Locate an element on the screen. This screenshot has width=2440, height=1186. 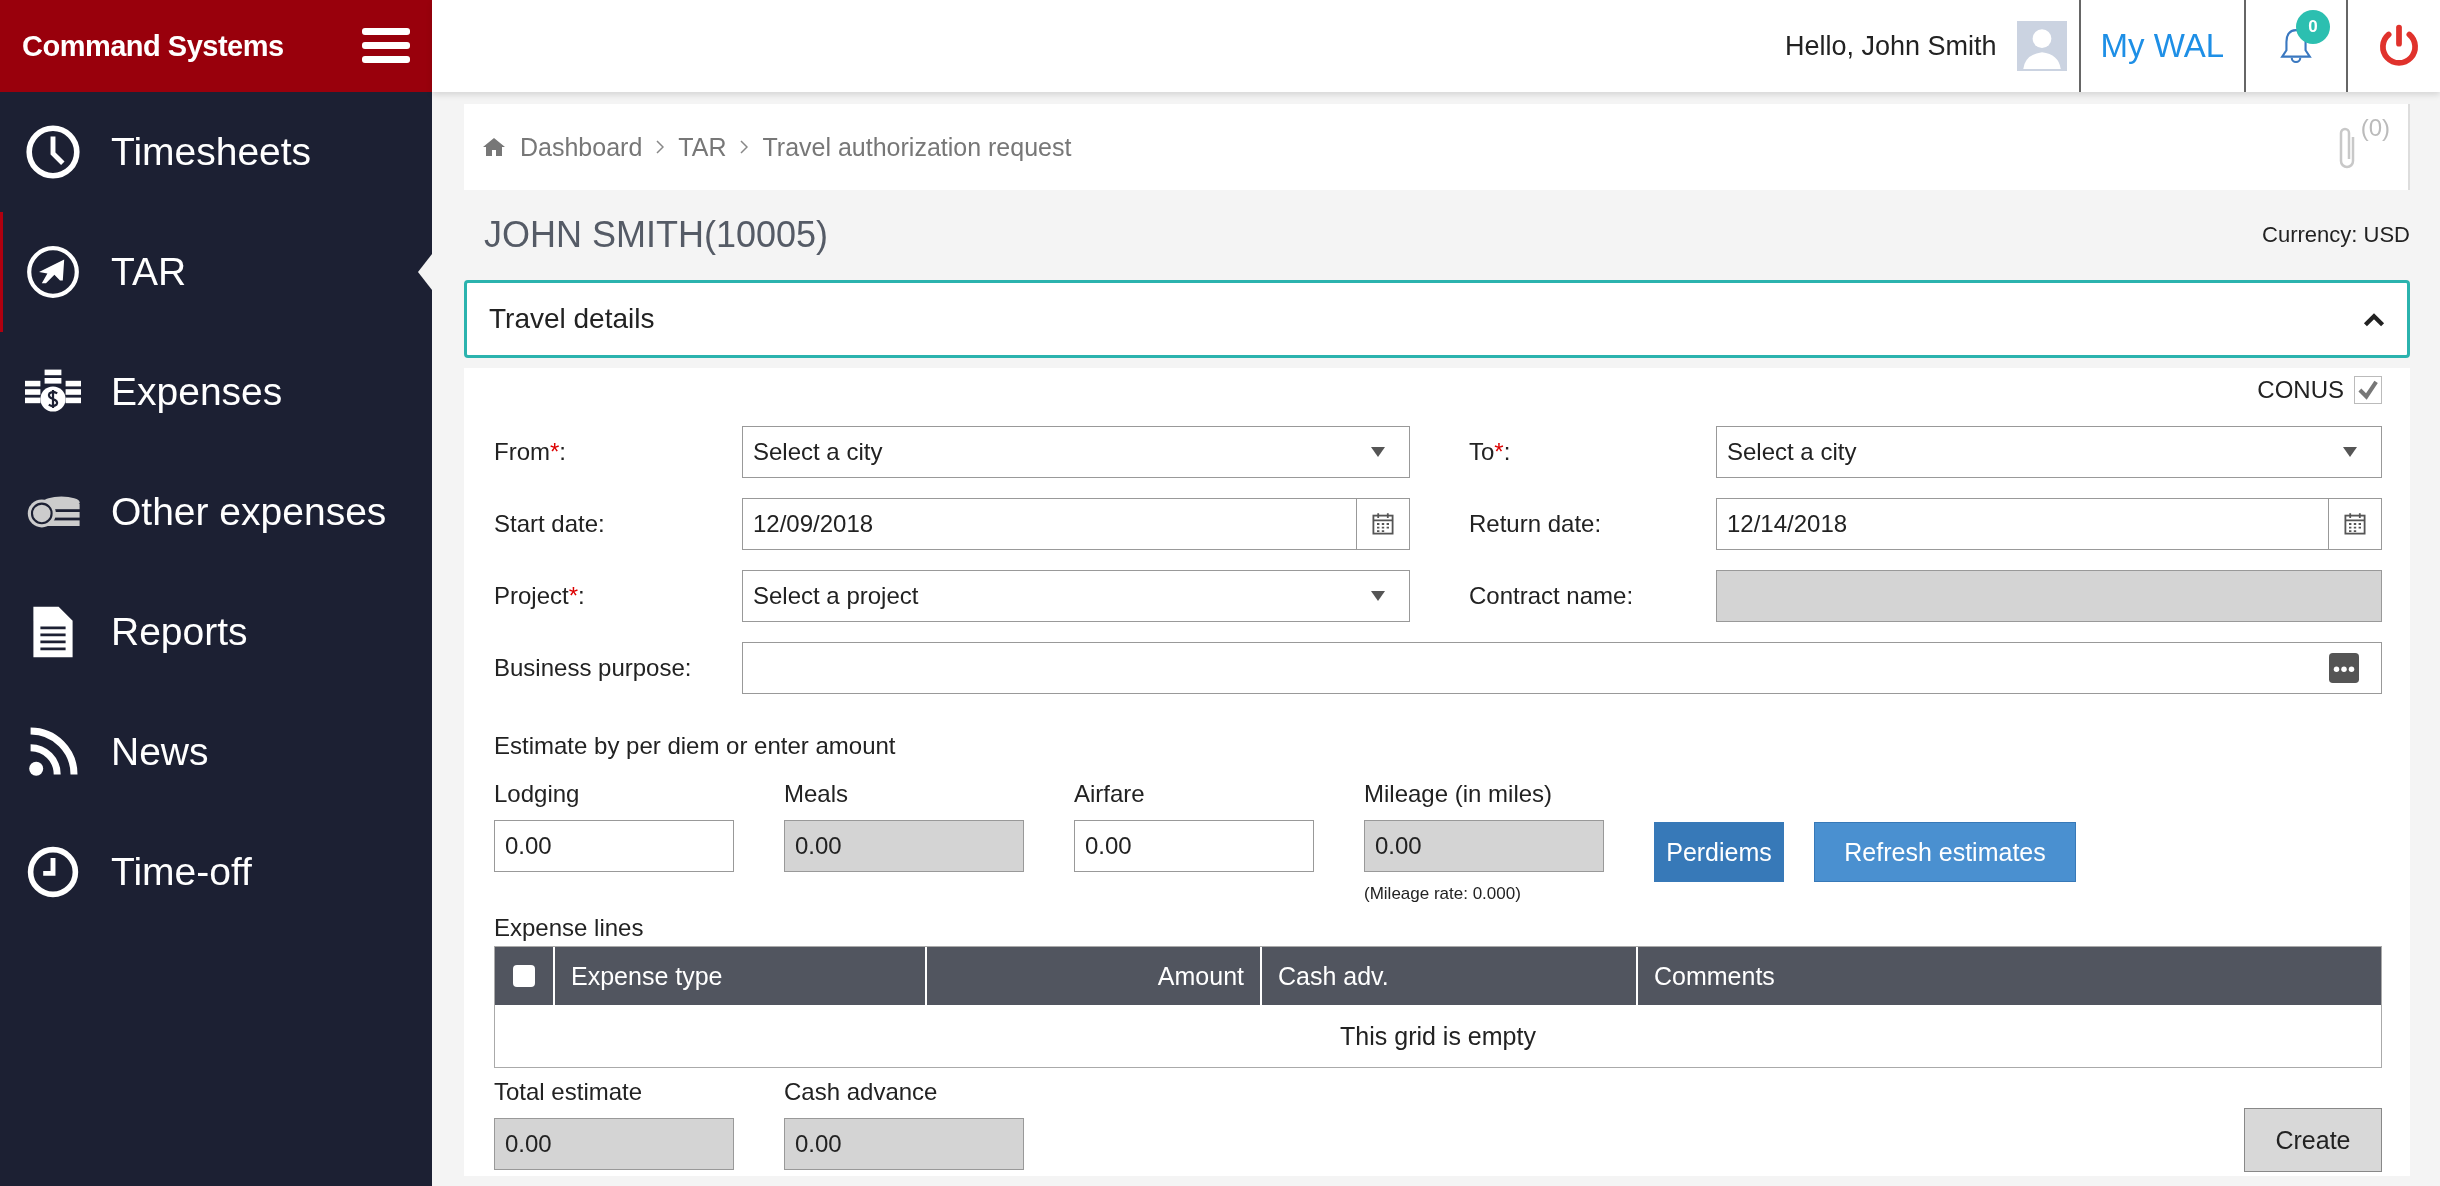
brand-name: Command Systems is located at coordinates (153, 46).